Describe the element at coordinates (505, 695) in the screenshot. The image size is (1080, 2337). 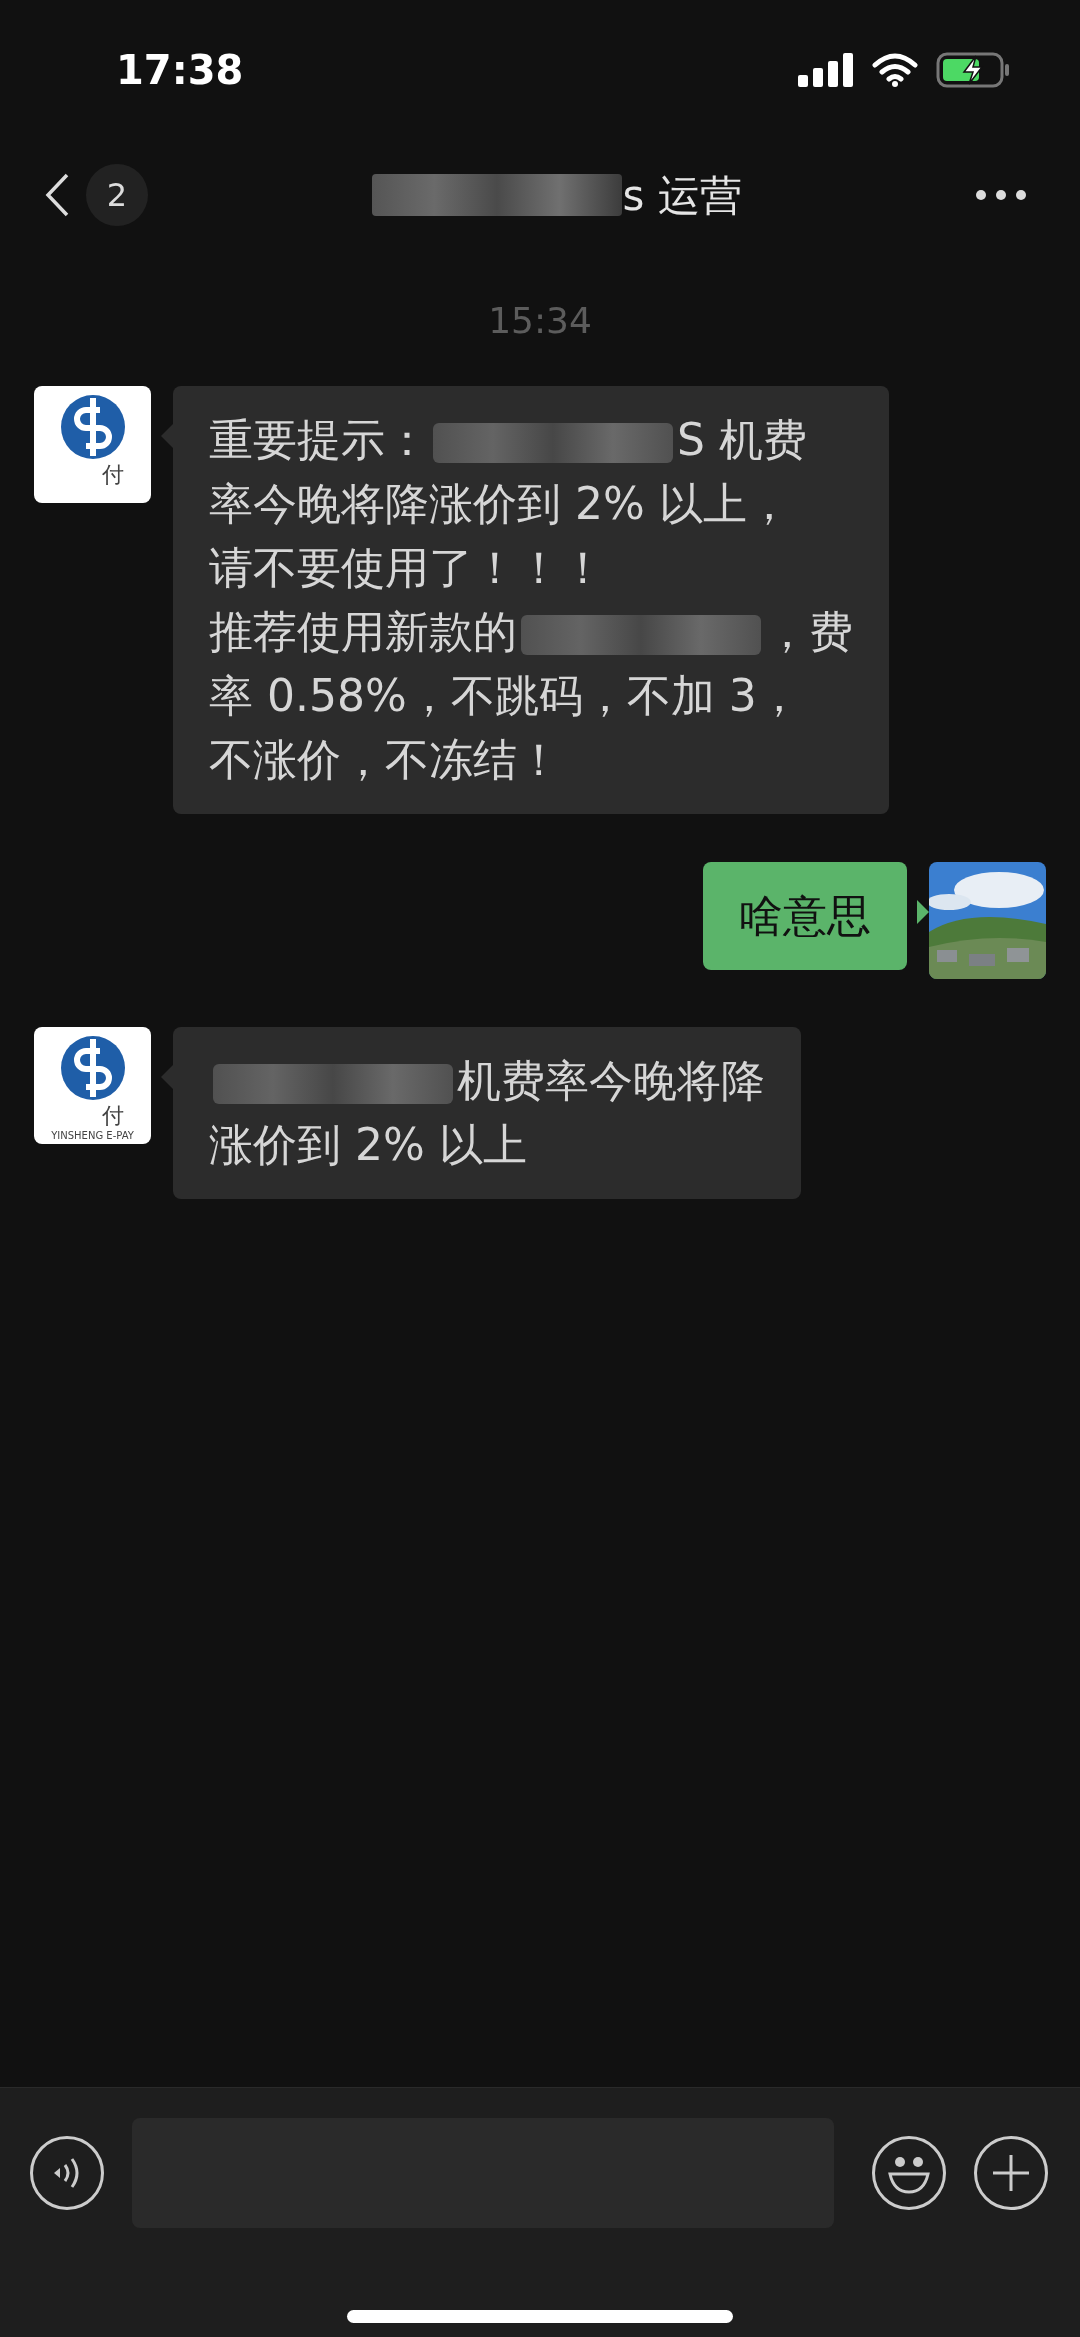
I see `message-text: 率 0.58%，不跳码，不加 3，` at that location.